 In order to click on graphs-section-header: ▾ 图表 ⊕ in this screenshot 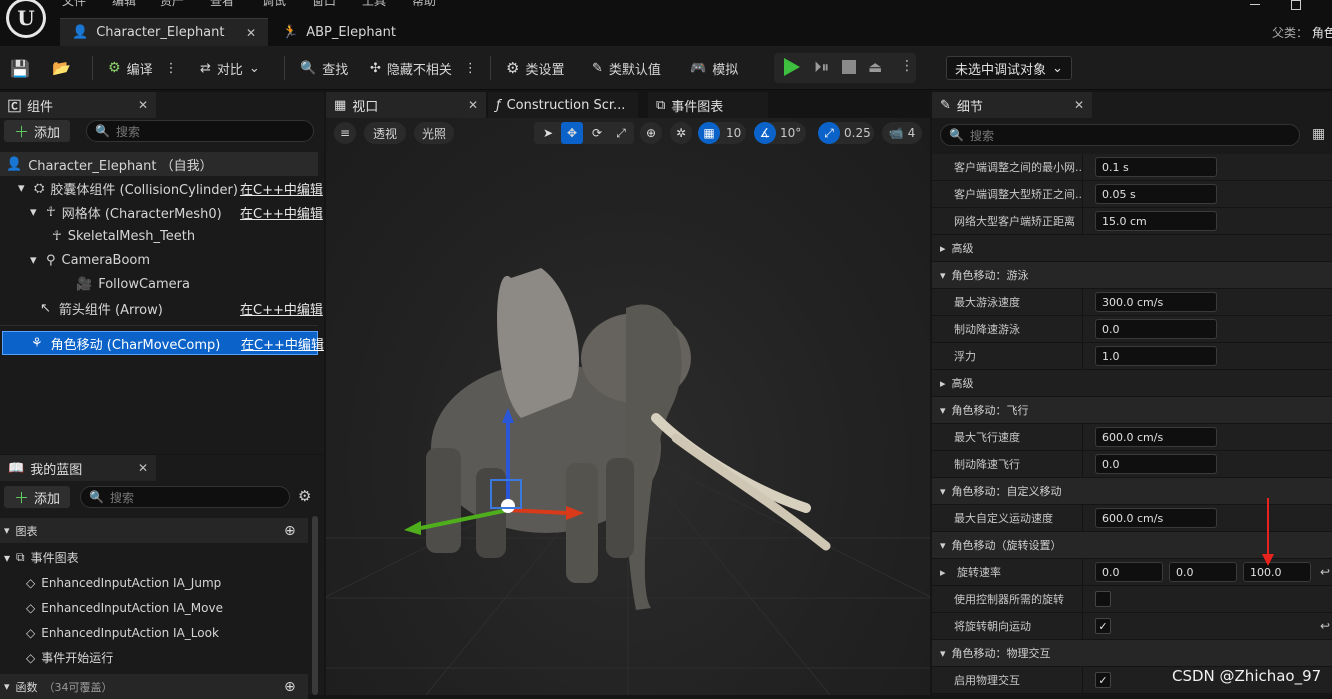, I will do `click(154, 530)`.